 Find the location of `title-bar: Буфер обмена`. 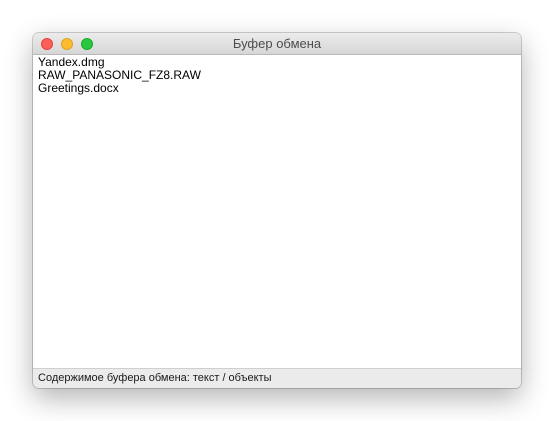

title-bar: Буфер обмена is located at coordinates (277, 44).